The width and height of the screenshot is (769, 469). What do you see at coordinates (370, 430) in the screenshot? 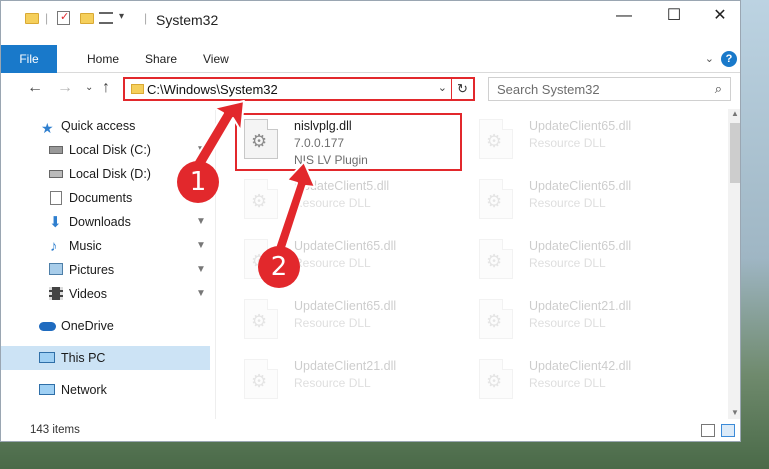
I see `status-bar: 143 items` at bounding box center [370, 430].